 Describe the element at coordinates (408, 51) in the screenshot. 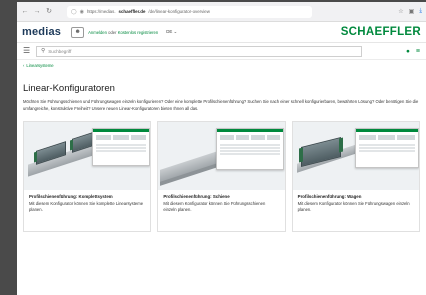

I see `location-pin-icon: ●` at that location.